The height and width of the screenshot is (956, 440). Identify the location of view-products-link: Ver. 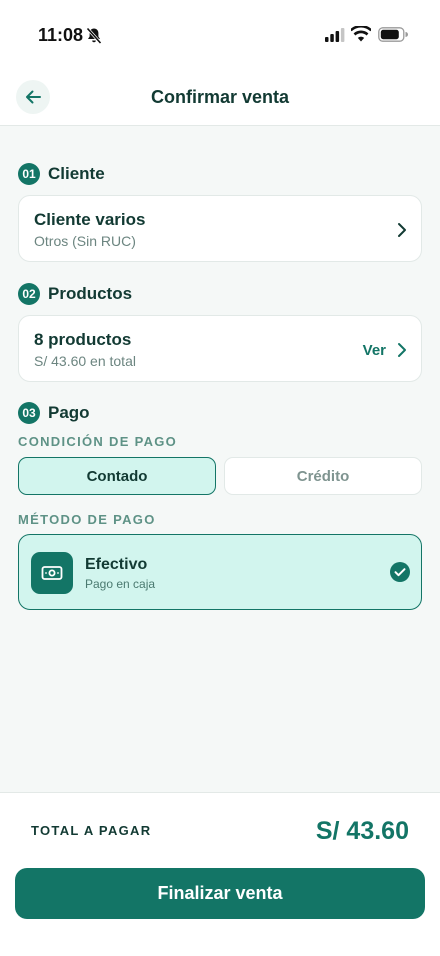
(374, 350).